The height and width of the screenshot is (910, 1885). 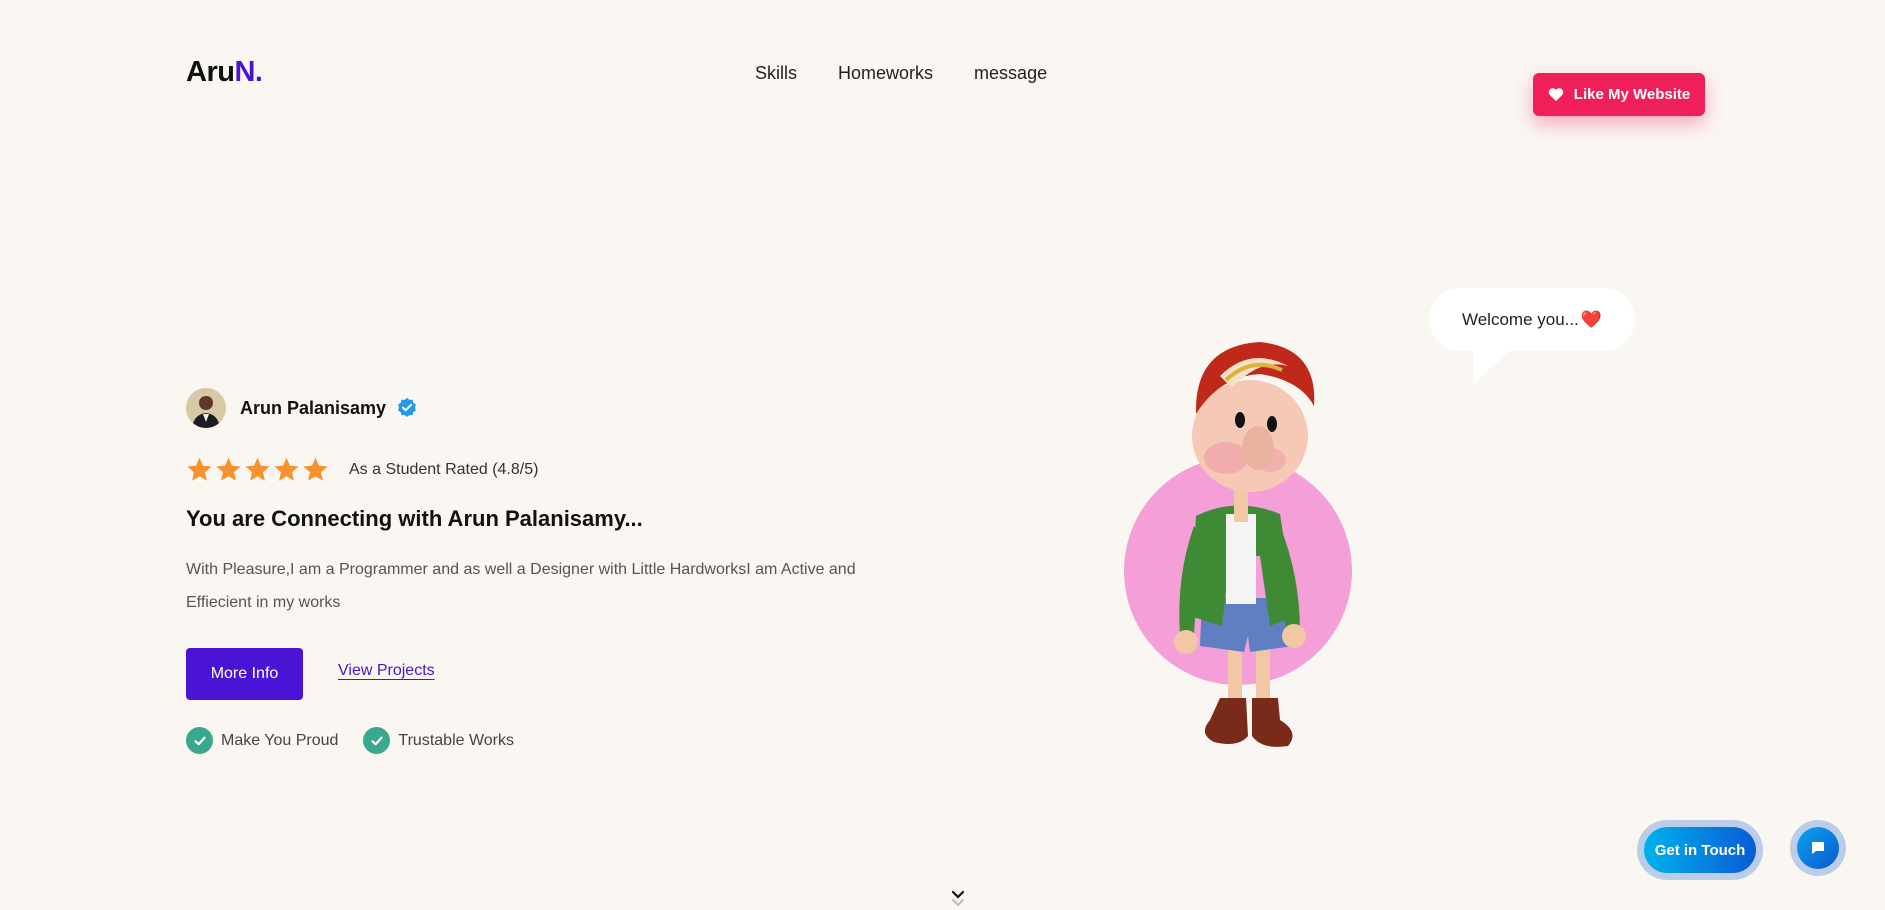 I want to click on rating-text: As a Student Rated (4.8/5), so click(x=444, y=469).